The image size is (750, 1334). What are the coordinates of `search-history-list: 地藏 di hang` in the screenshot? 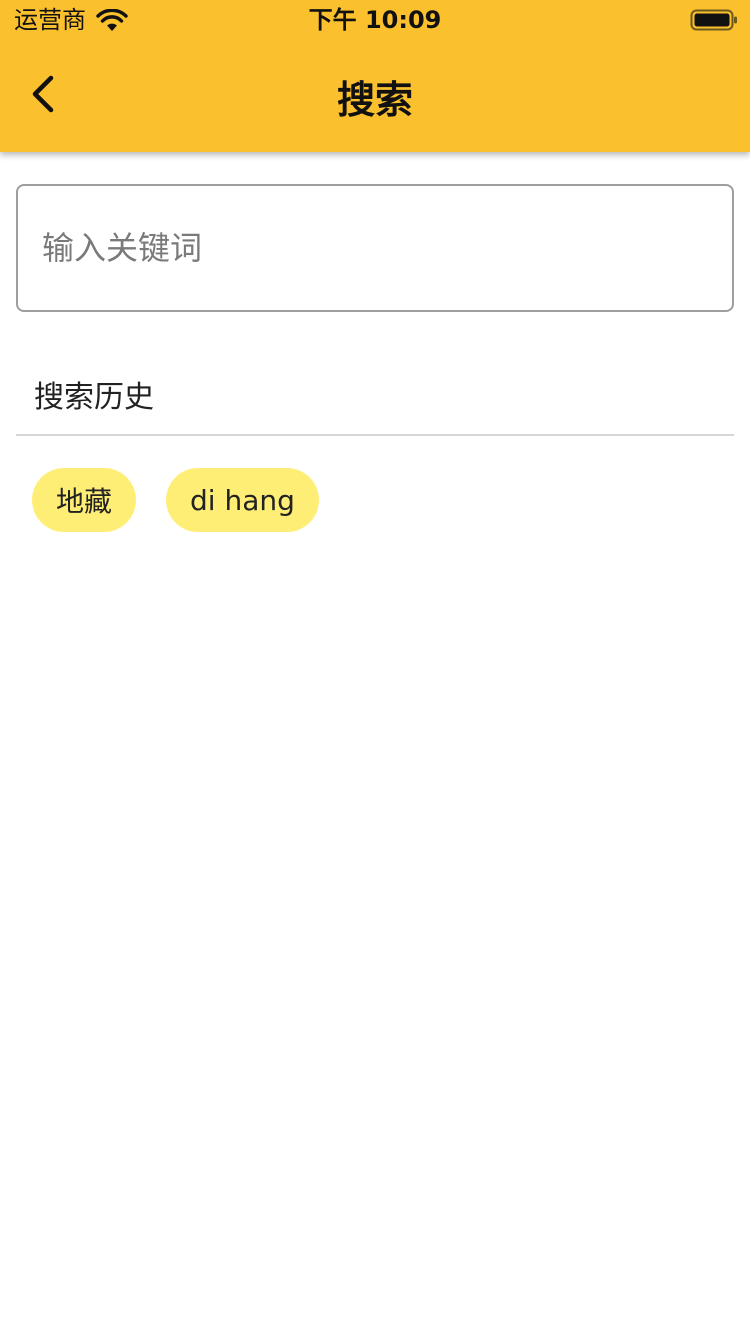 It's located at (175, 500).